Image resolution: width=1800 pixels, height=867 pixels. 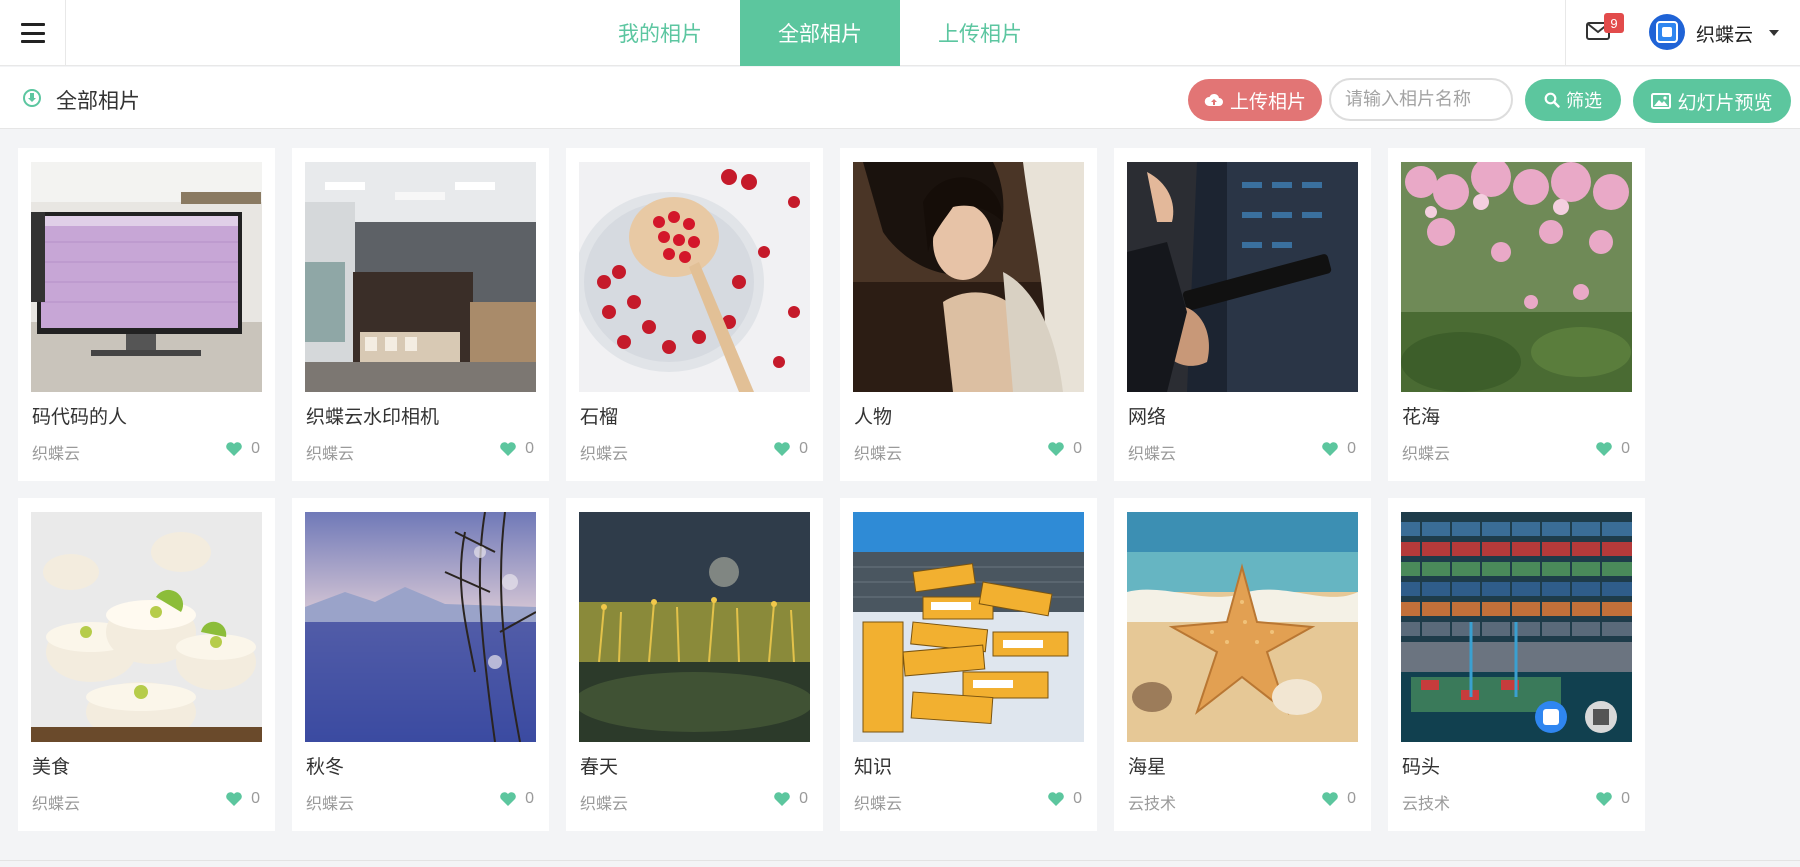 I want to click on tab-upload-photos: 上传相片, so click(x=980, y=33).